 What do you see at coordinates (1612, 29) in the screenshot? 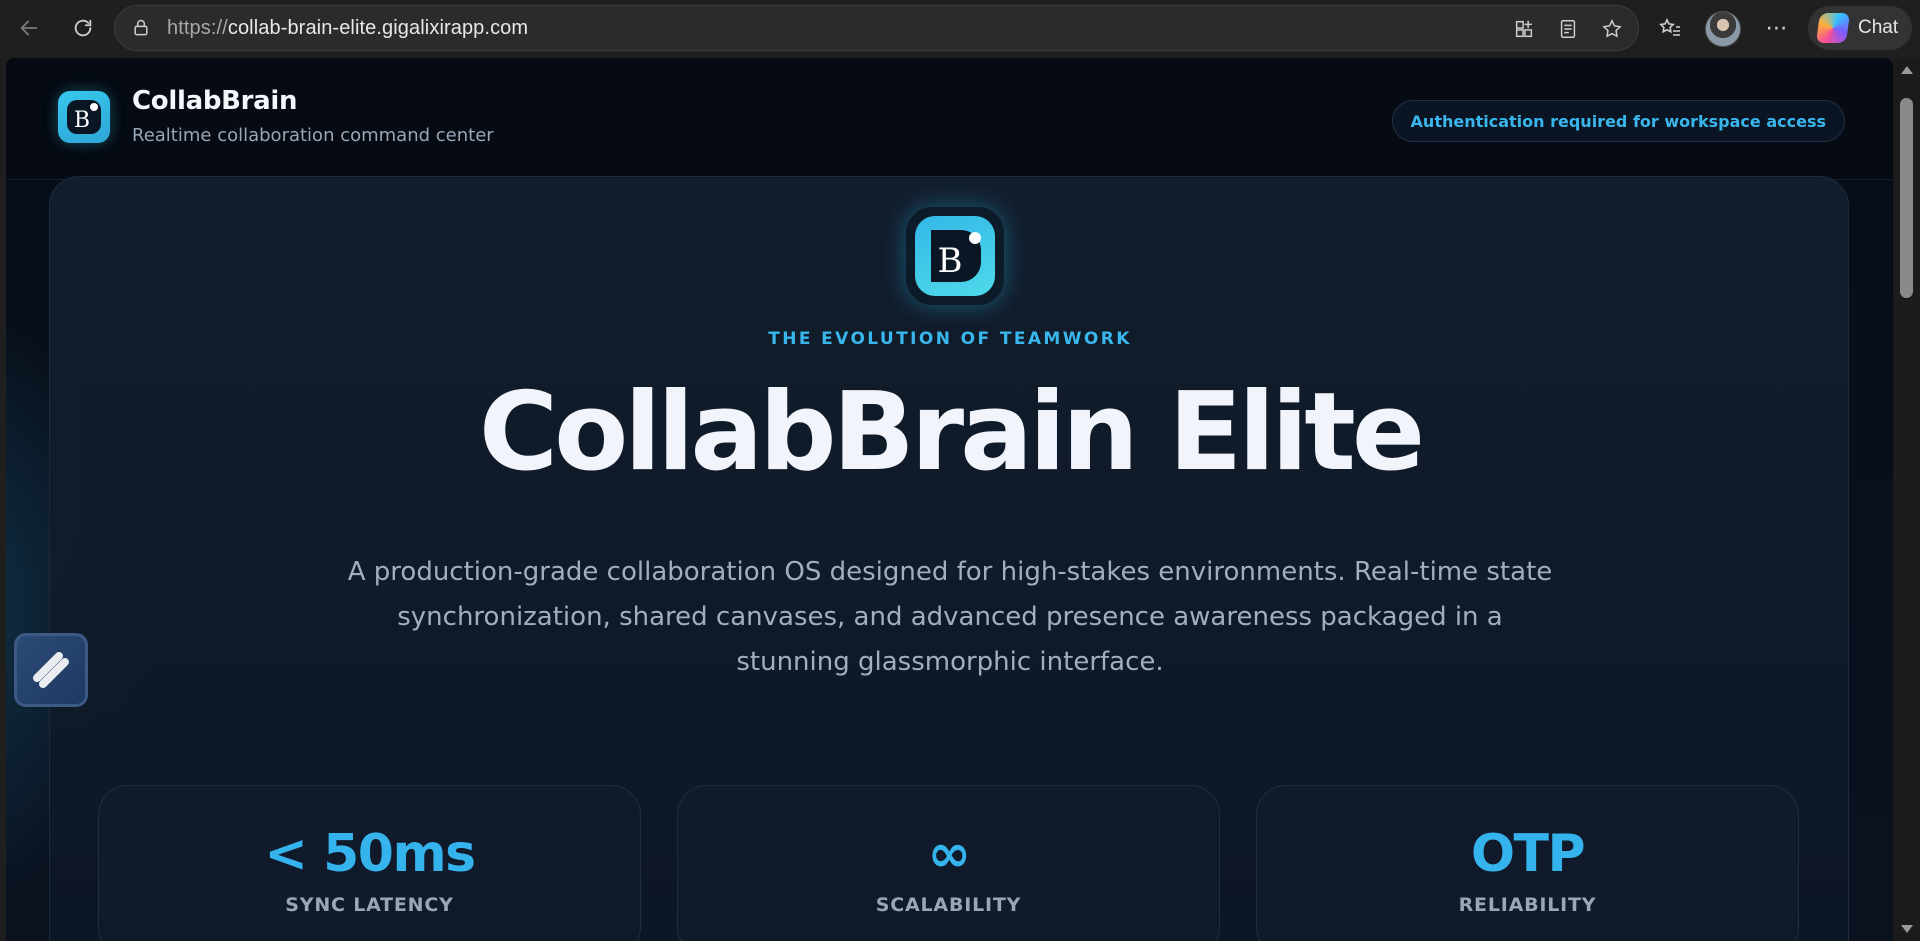
I see `favorite-star-icon` at bounding box center [1612, 29].